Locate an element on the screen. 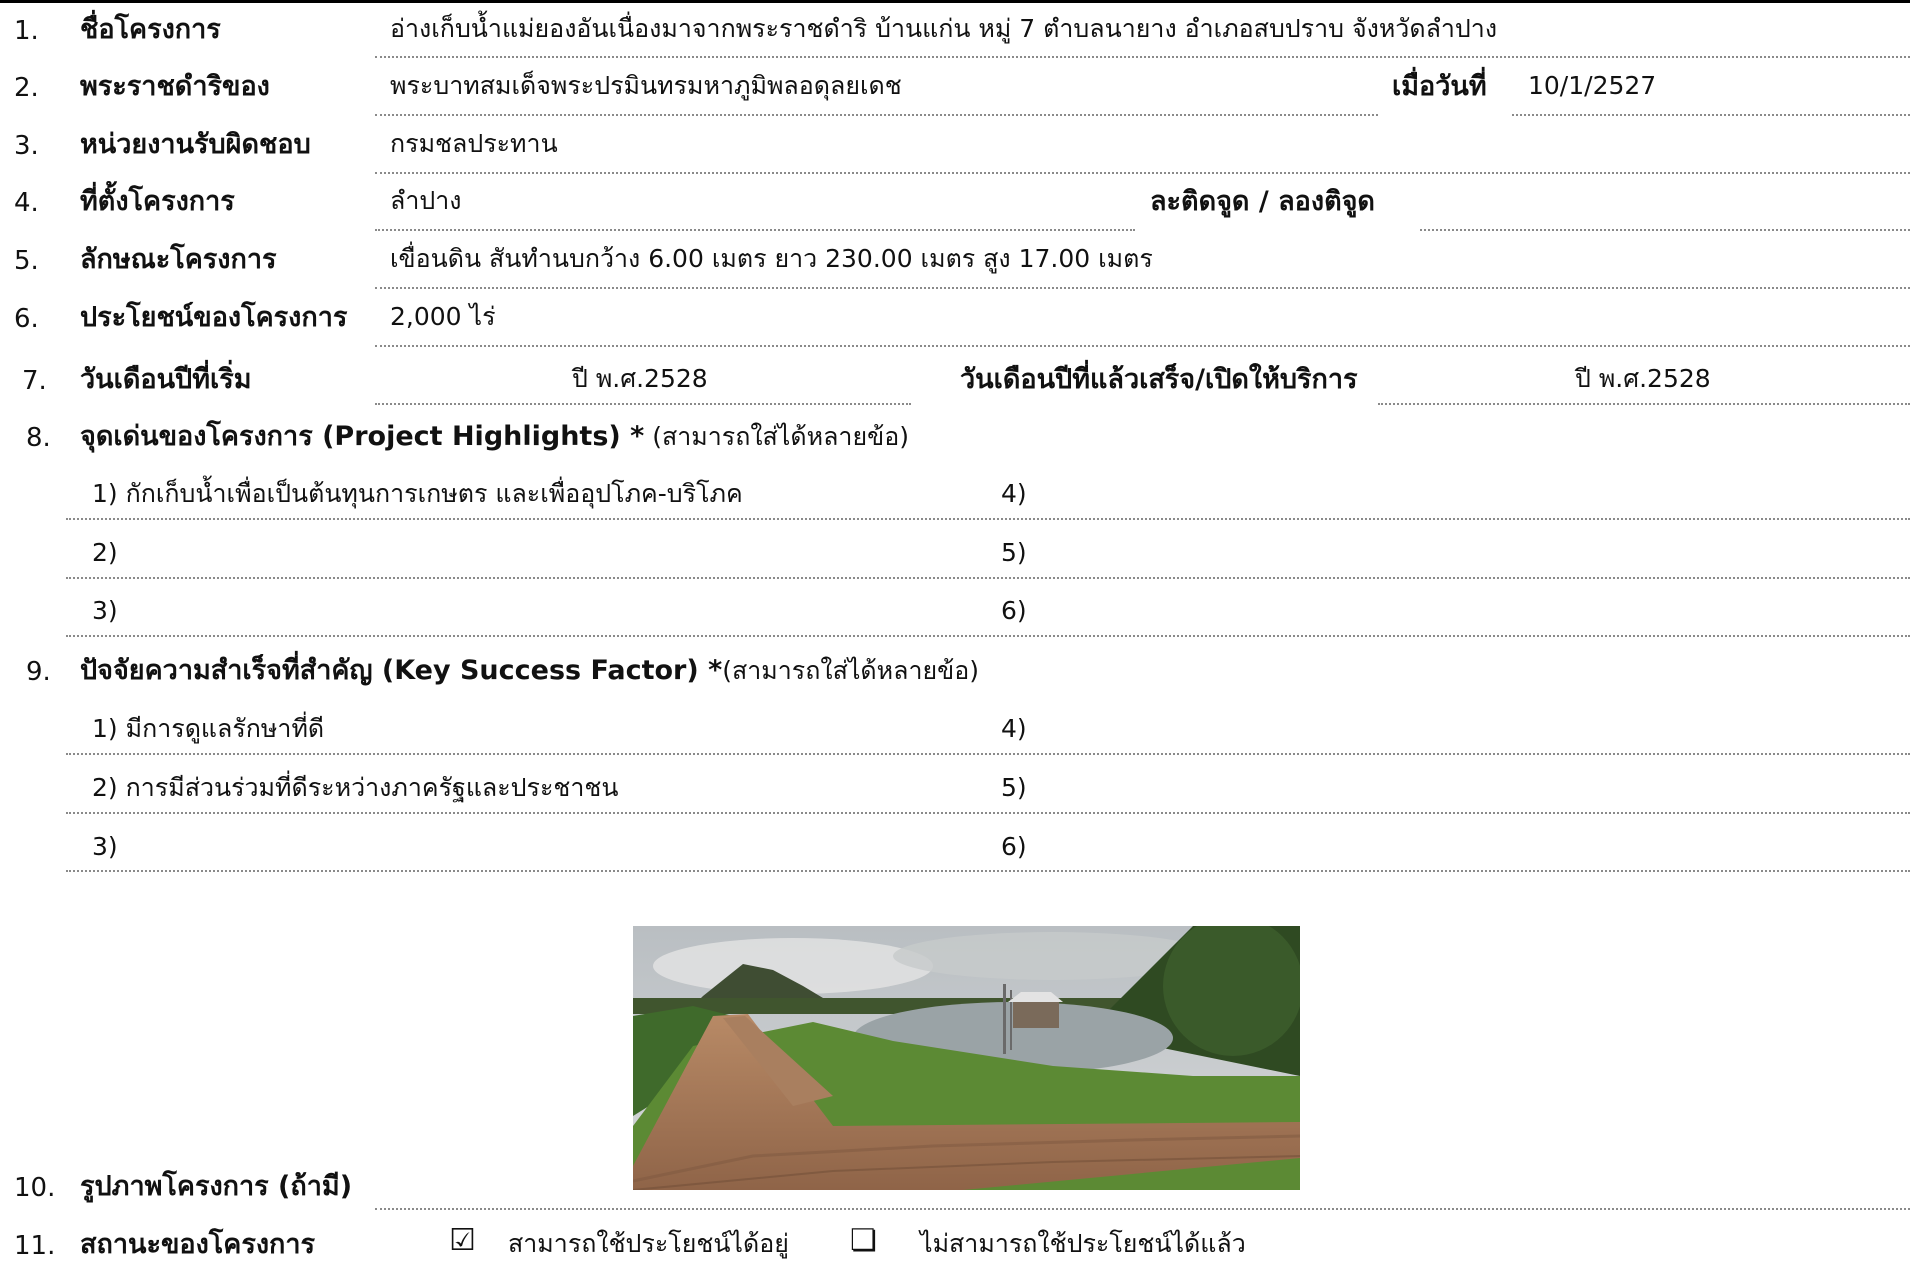 This screenshot has height=1262, width=1910. start-date-rule is located at coordinates (643, 404).